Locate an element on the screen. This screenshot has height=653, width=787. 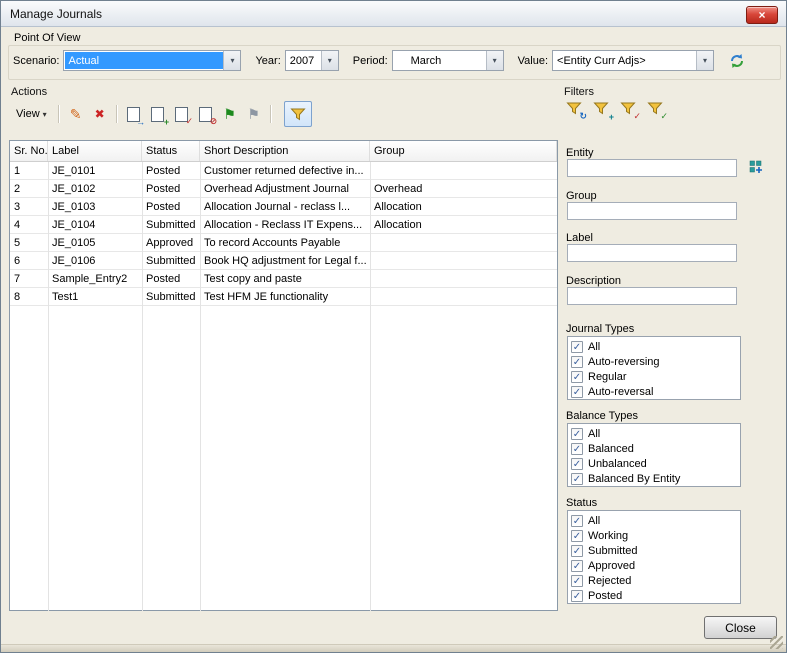
checkbox-option-posted: ✓ Posted is located at coordinates (654, 595).